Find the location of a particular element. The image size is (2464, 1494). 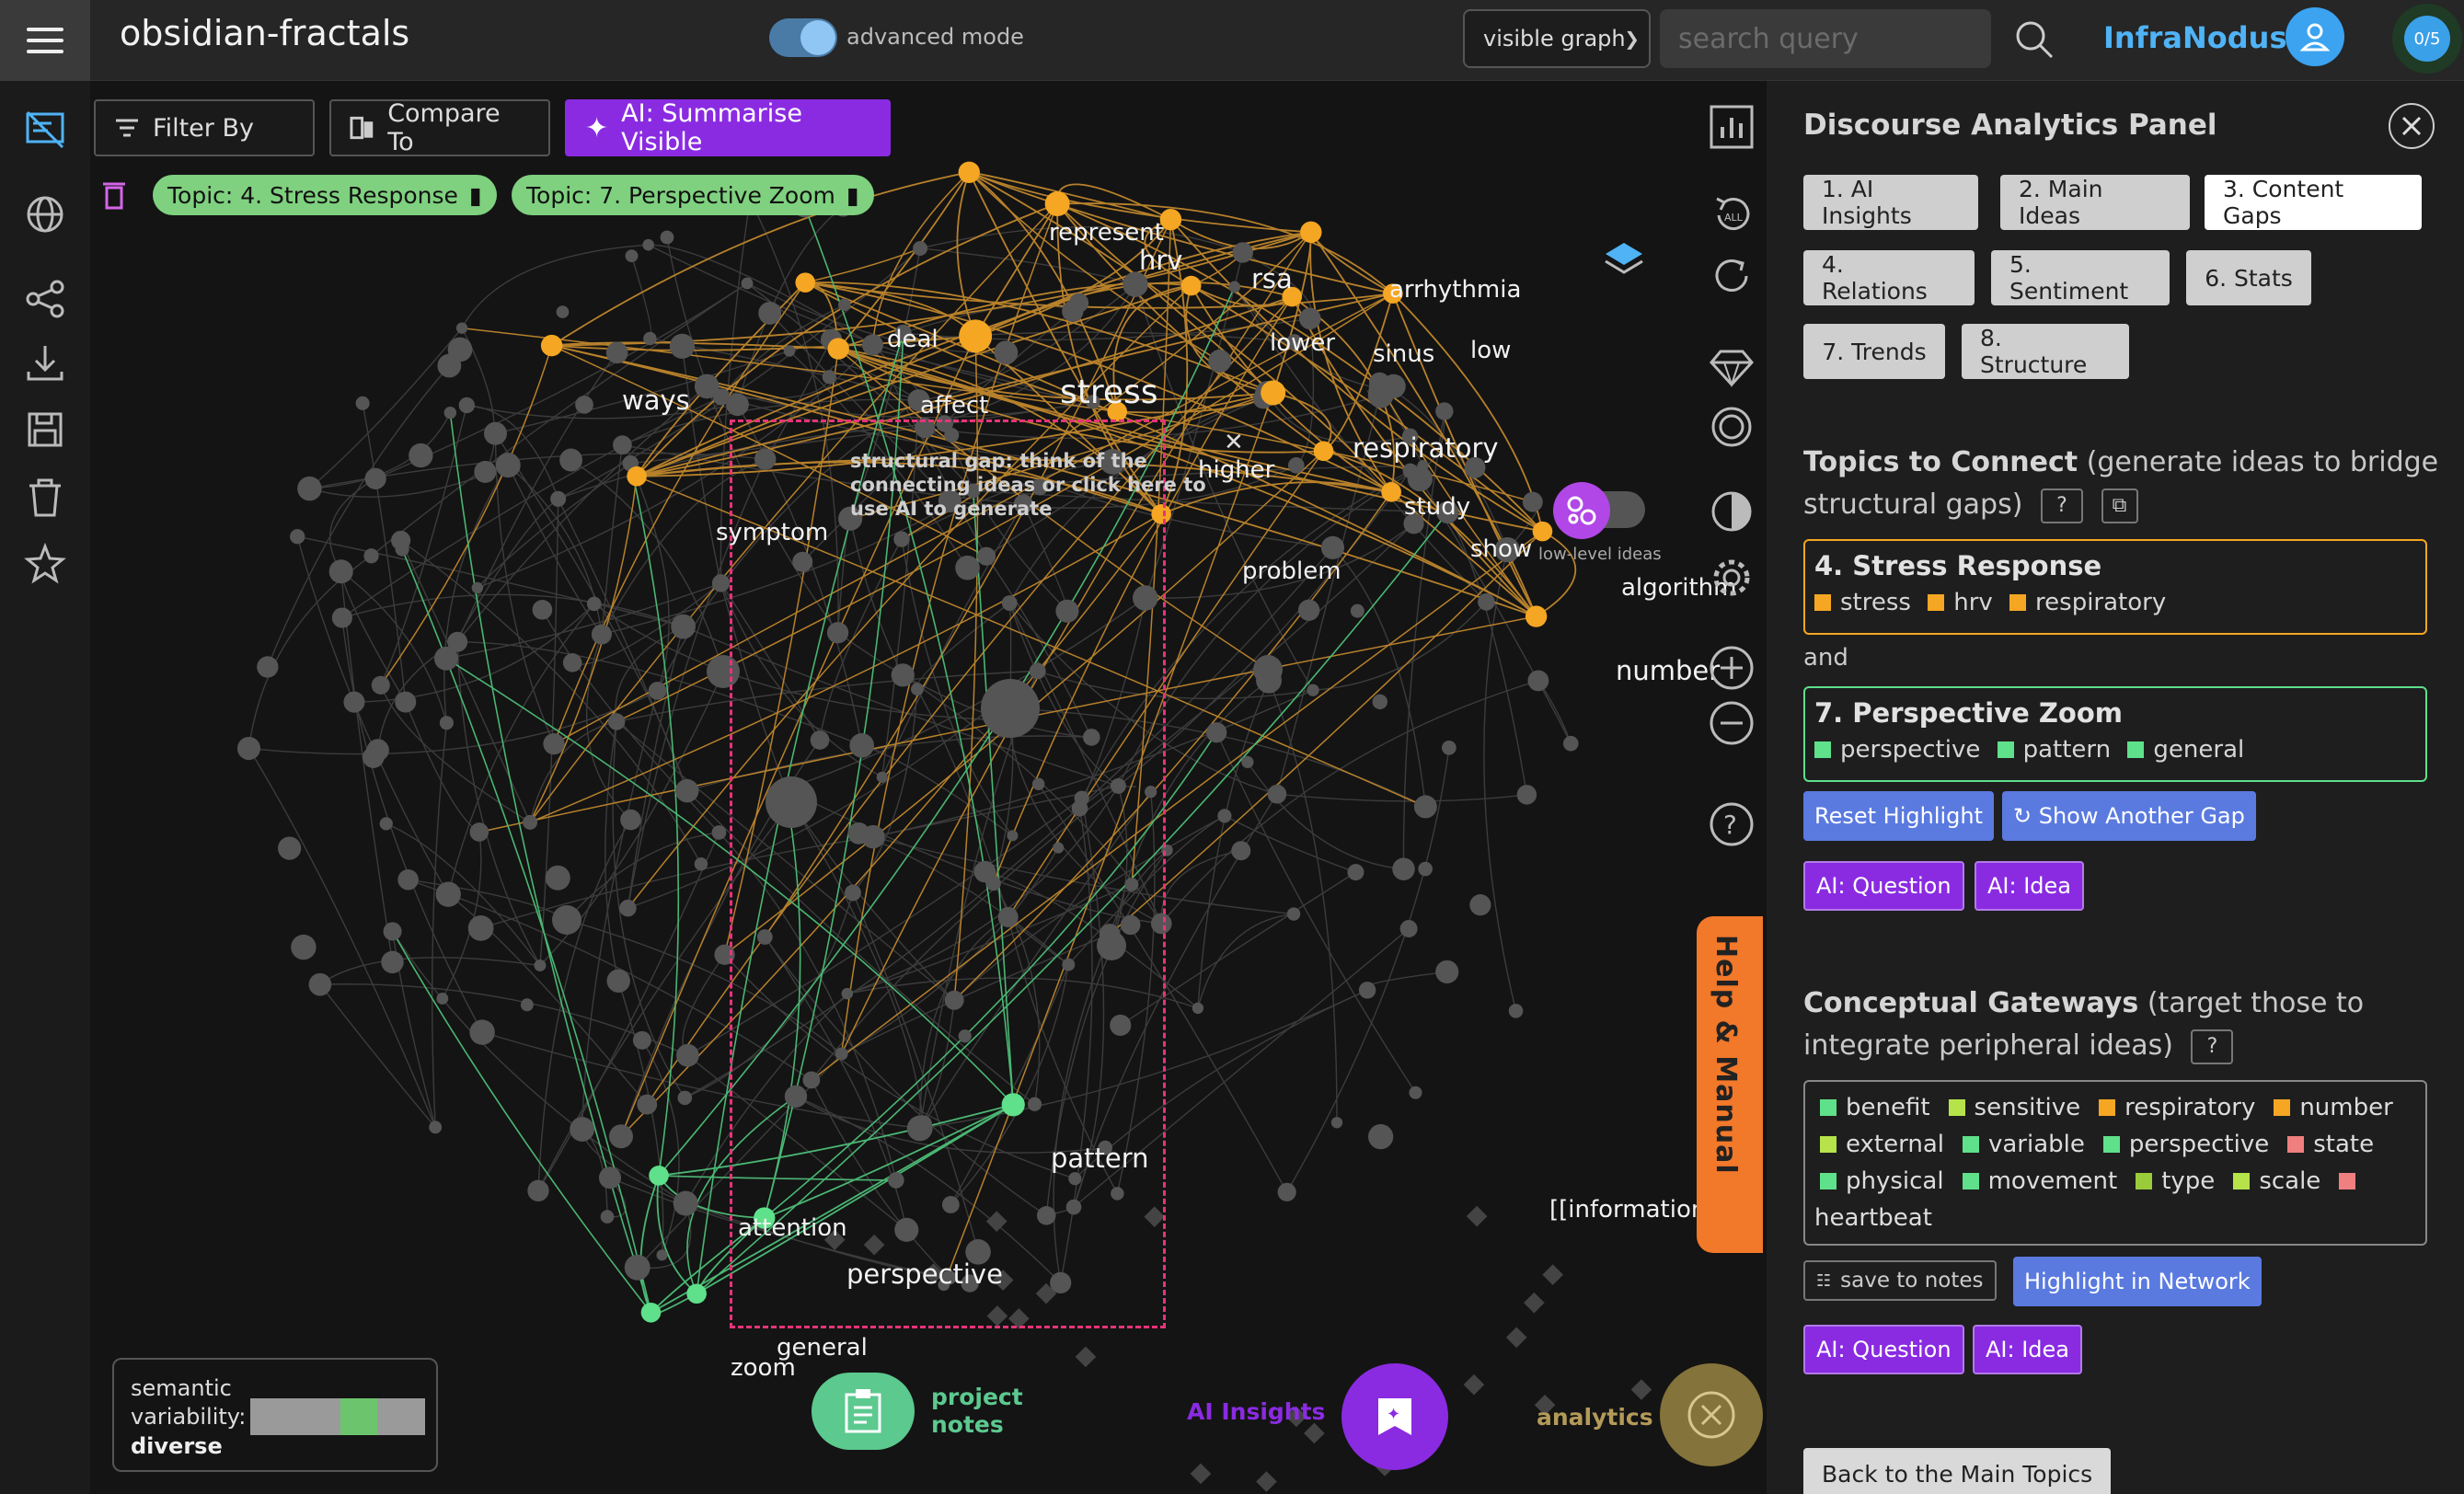

node-label: study is located at coordinates (1437, 507).